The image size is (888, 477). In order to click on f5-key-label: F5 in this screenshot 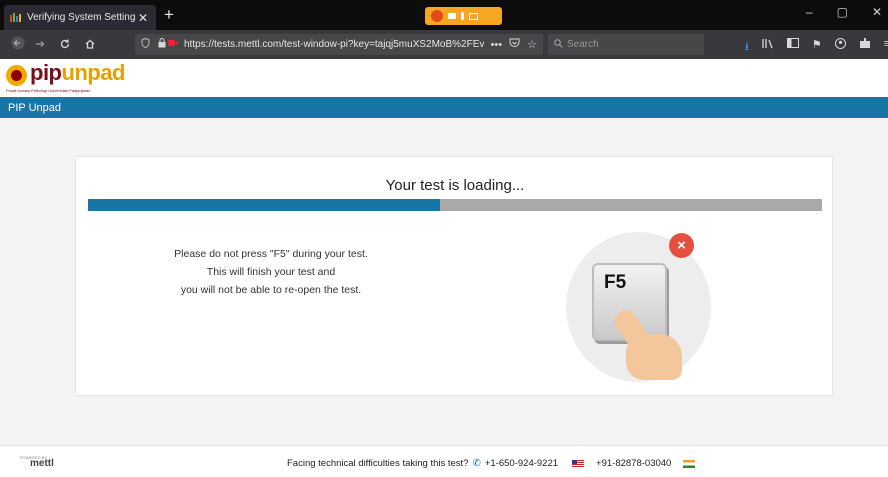, I will do `click(615, 282)`.